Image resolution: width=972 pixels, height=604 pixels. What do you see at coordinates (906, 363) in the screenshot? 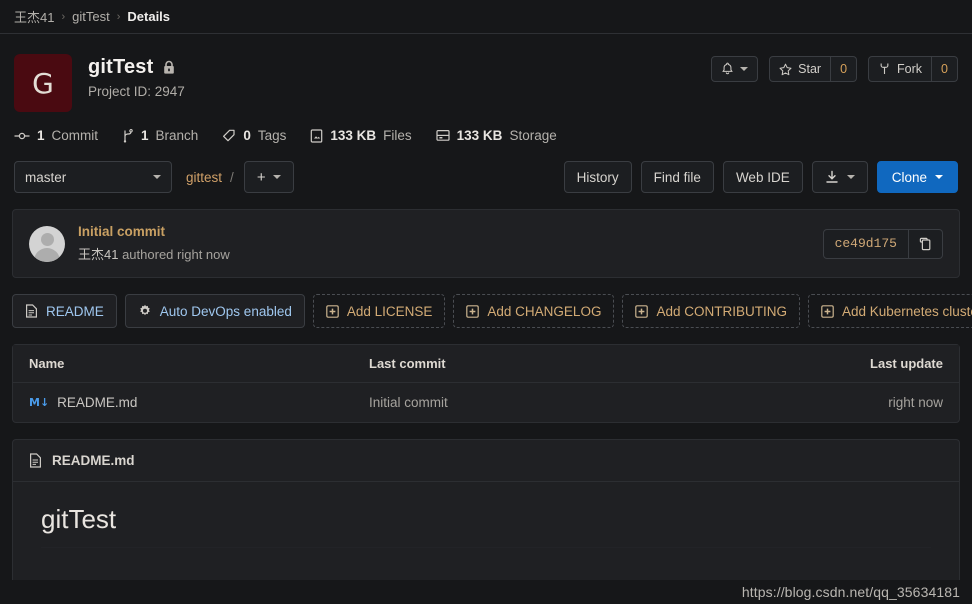
I see `column-header-last-update: Last update` at bounding box center [906, 363].